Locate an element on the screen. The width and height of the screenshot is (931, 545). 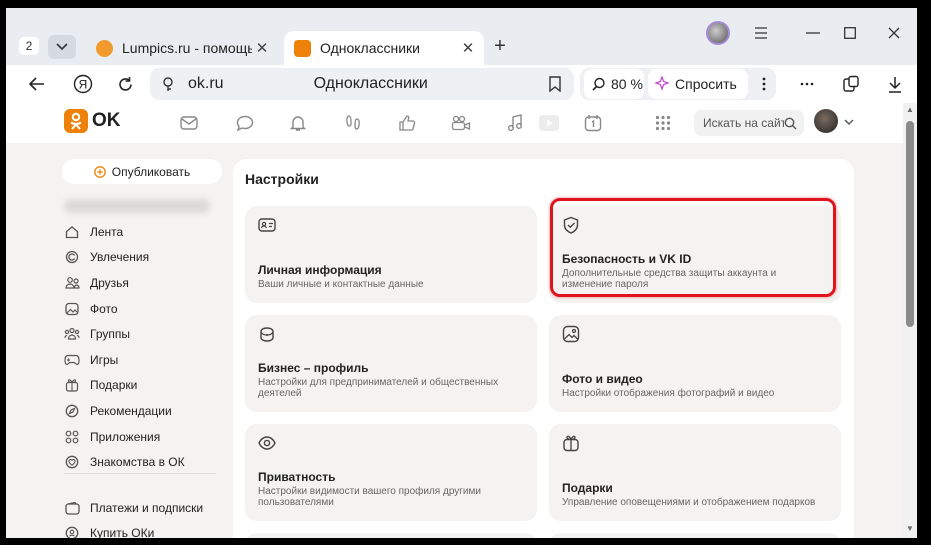
guests-icon is located at coordinates (353, 123).